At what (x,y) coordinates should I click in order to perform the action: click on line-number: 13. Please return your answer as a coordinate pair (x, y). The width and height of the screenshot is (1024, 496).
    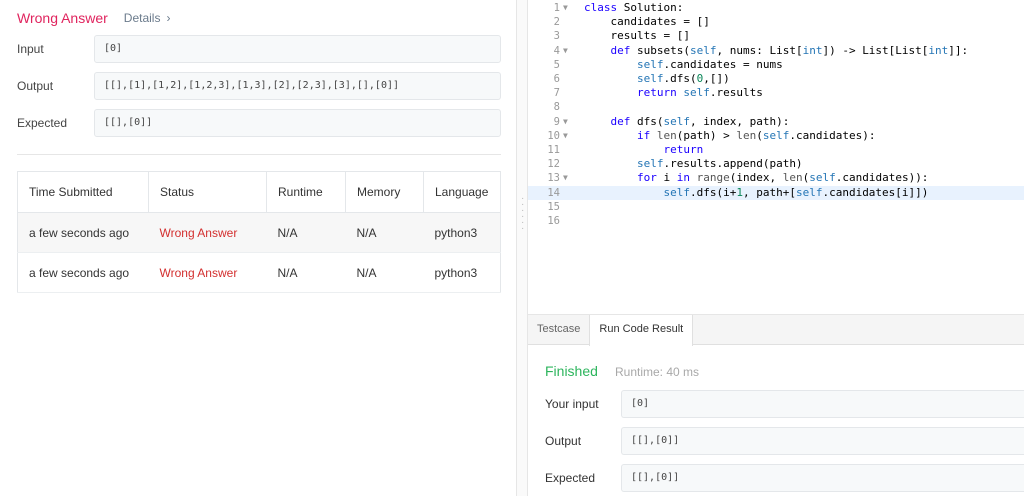
    Looking at the image, I should click on (553, 178).